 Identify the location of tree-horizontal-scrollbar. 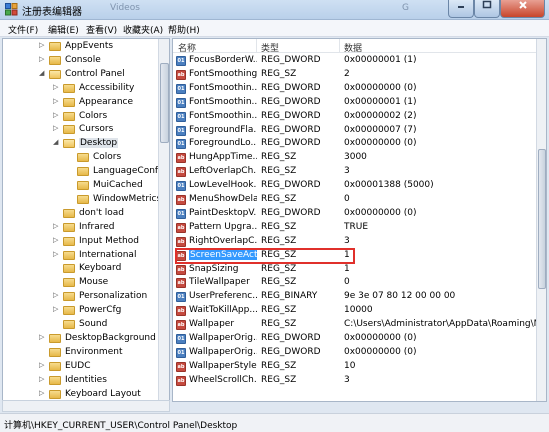
(86, 406).